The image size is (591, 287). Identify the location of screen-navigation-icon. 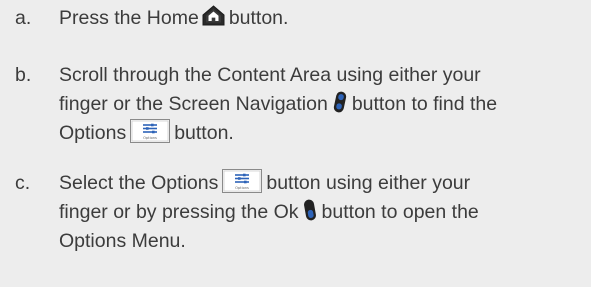
(340, 102).